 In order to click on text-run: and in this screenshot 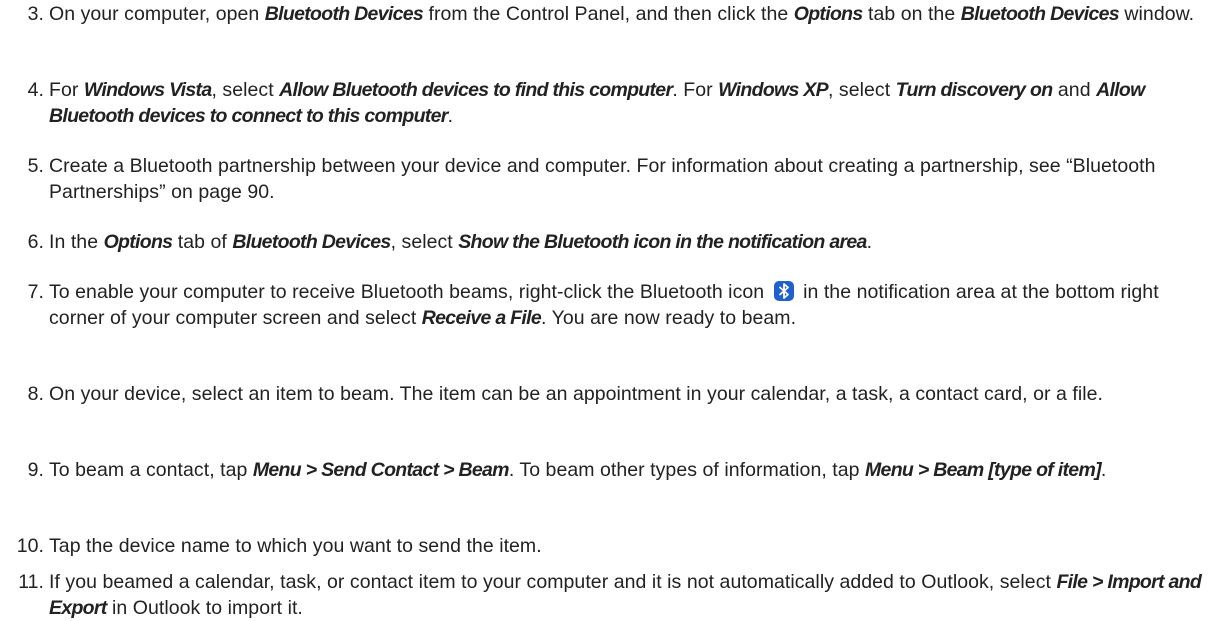, I will do `click(1074, 90)`.